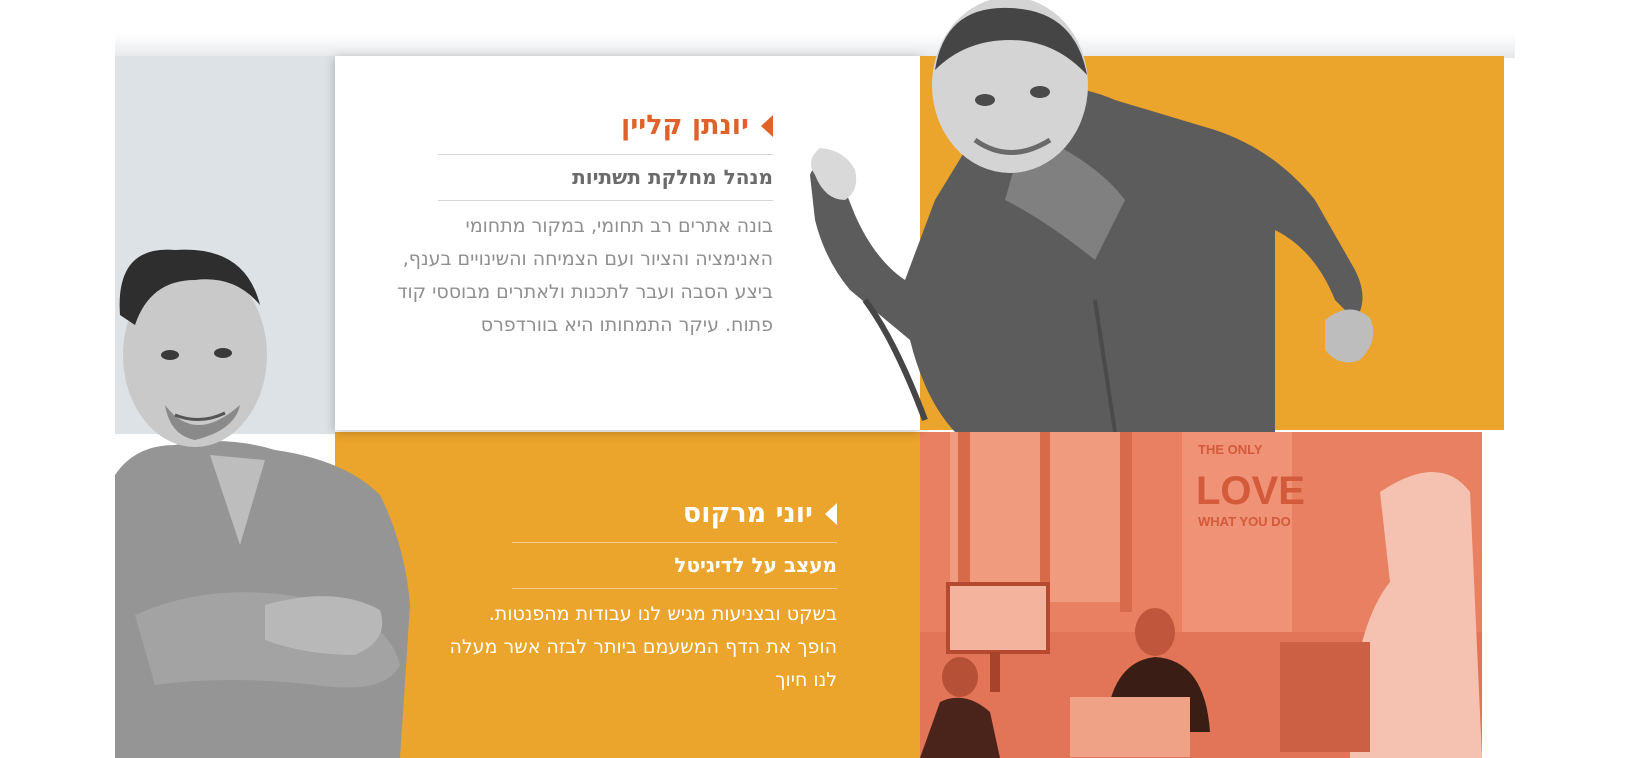  Describe the element at coordinates (1250, 491) in the screenshot. I see `poster-text-2: LOVE` at that location.